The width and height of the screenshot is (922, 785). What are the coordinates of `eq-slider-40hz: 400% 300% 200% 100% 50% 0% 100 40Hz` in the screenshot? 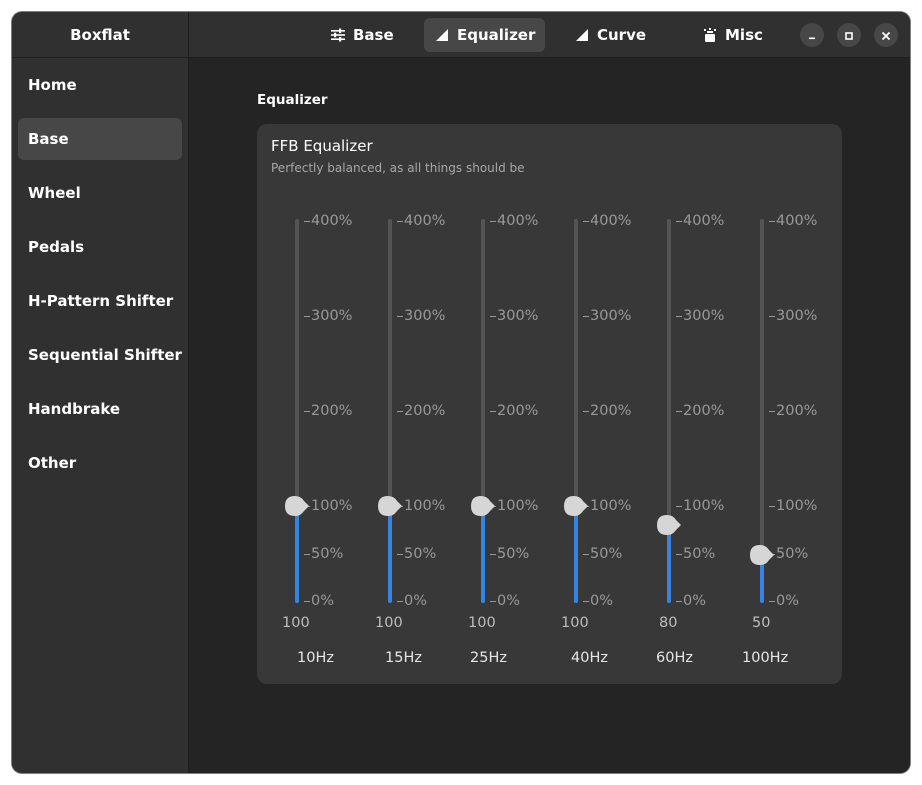 It's located at (612, 404).